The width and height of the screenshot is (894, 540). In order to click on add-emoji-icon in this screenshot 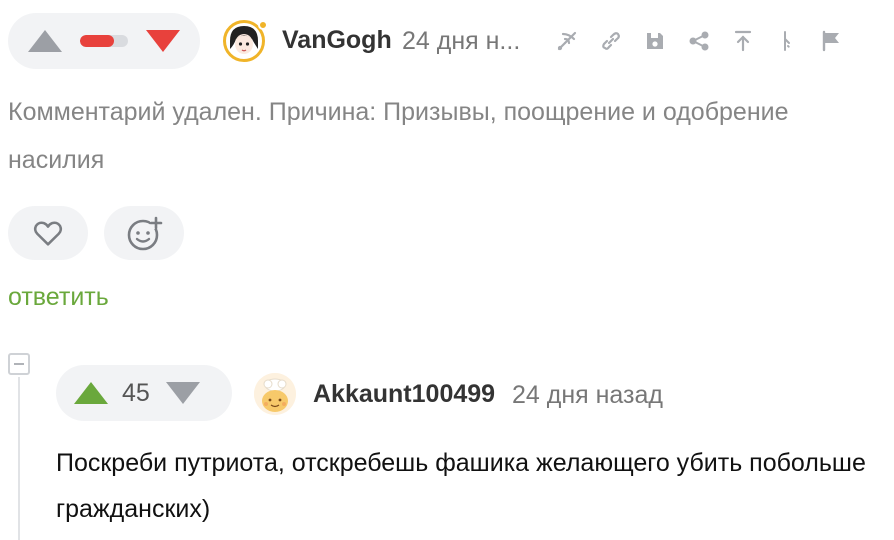, I will do `click(145, 233)`.